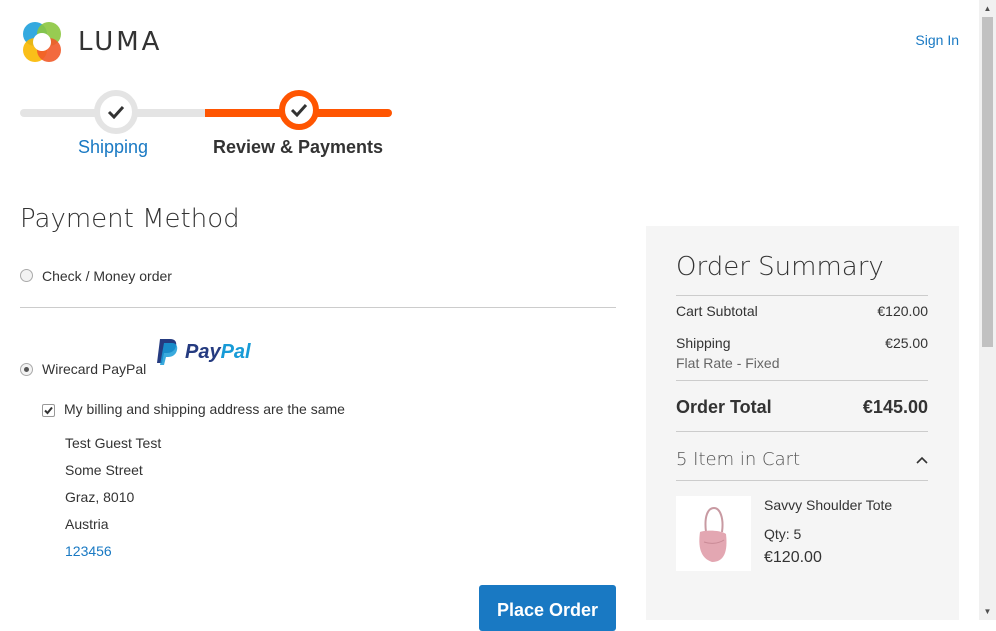  Describe the element at coordinates (987, 8) in the screenshot. I see `scroll-up-arrow-icon: ▲` at that location.